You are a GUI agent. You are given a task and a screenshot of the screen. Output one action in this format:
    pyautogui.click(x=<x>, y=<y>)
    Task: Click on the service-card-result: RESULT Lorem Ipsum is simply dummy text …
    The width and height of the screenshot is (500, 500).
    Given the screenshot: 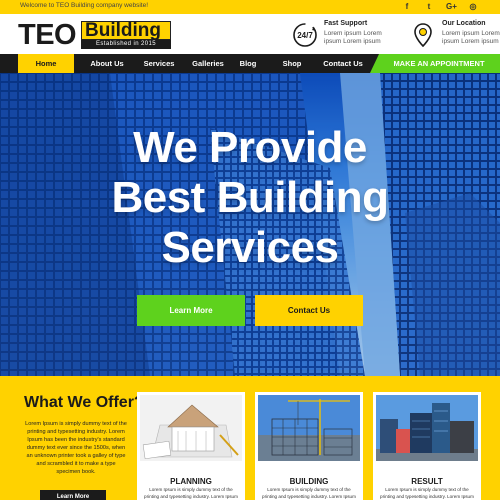 What is the action you would take?
    pyautogui.click(x=427, y=446)
    